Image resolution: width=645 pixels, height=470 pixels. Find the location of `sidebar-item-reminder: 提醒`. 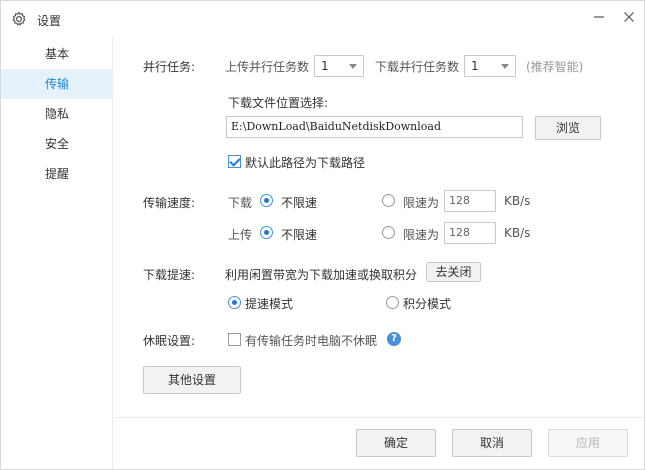

sidebar-item-reminder: 提醒 is located at coordinates (57, 174).